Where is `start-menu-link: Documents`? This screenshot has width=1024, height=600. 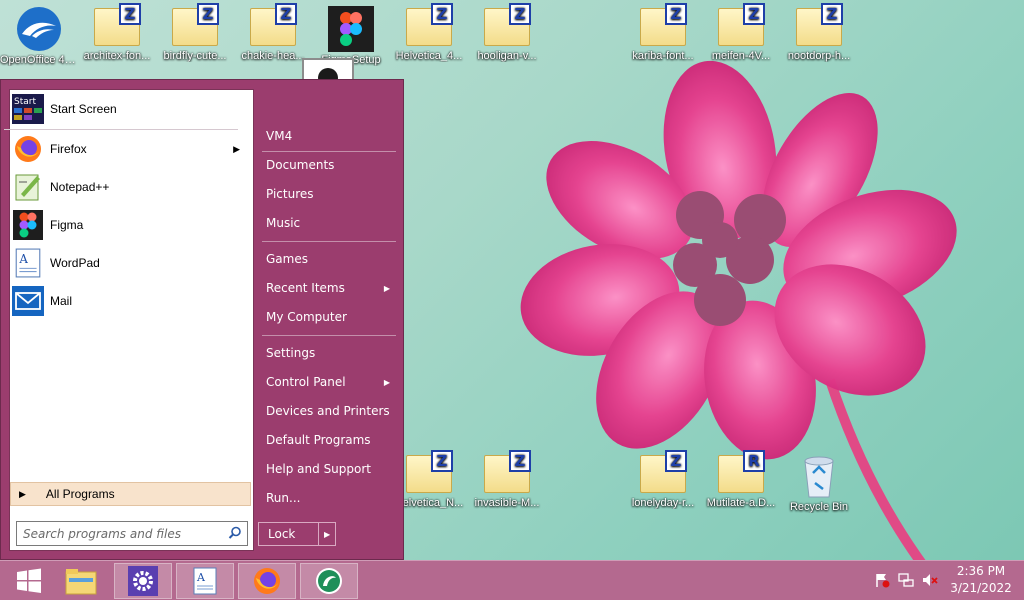
start-menu-link: Documents is located at coordinates (328, 165).